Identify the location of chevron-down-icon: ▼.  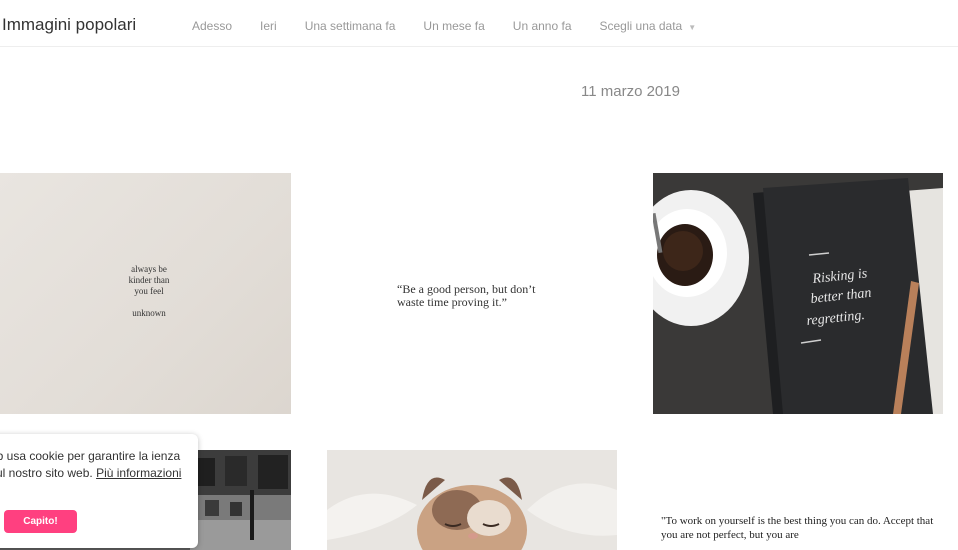
(692, 27).